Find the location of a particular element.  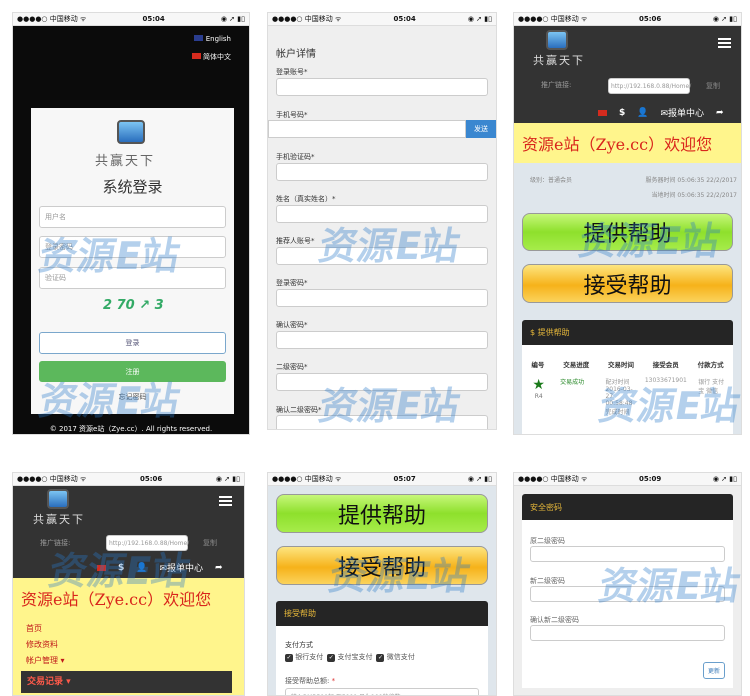

phone-input is located at coordinates (367, 129).